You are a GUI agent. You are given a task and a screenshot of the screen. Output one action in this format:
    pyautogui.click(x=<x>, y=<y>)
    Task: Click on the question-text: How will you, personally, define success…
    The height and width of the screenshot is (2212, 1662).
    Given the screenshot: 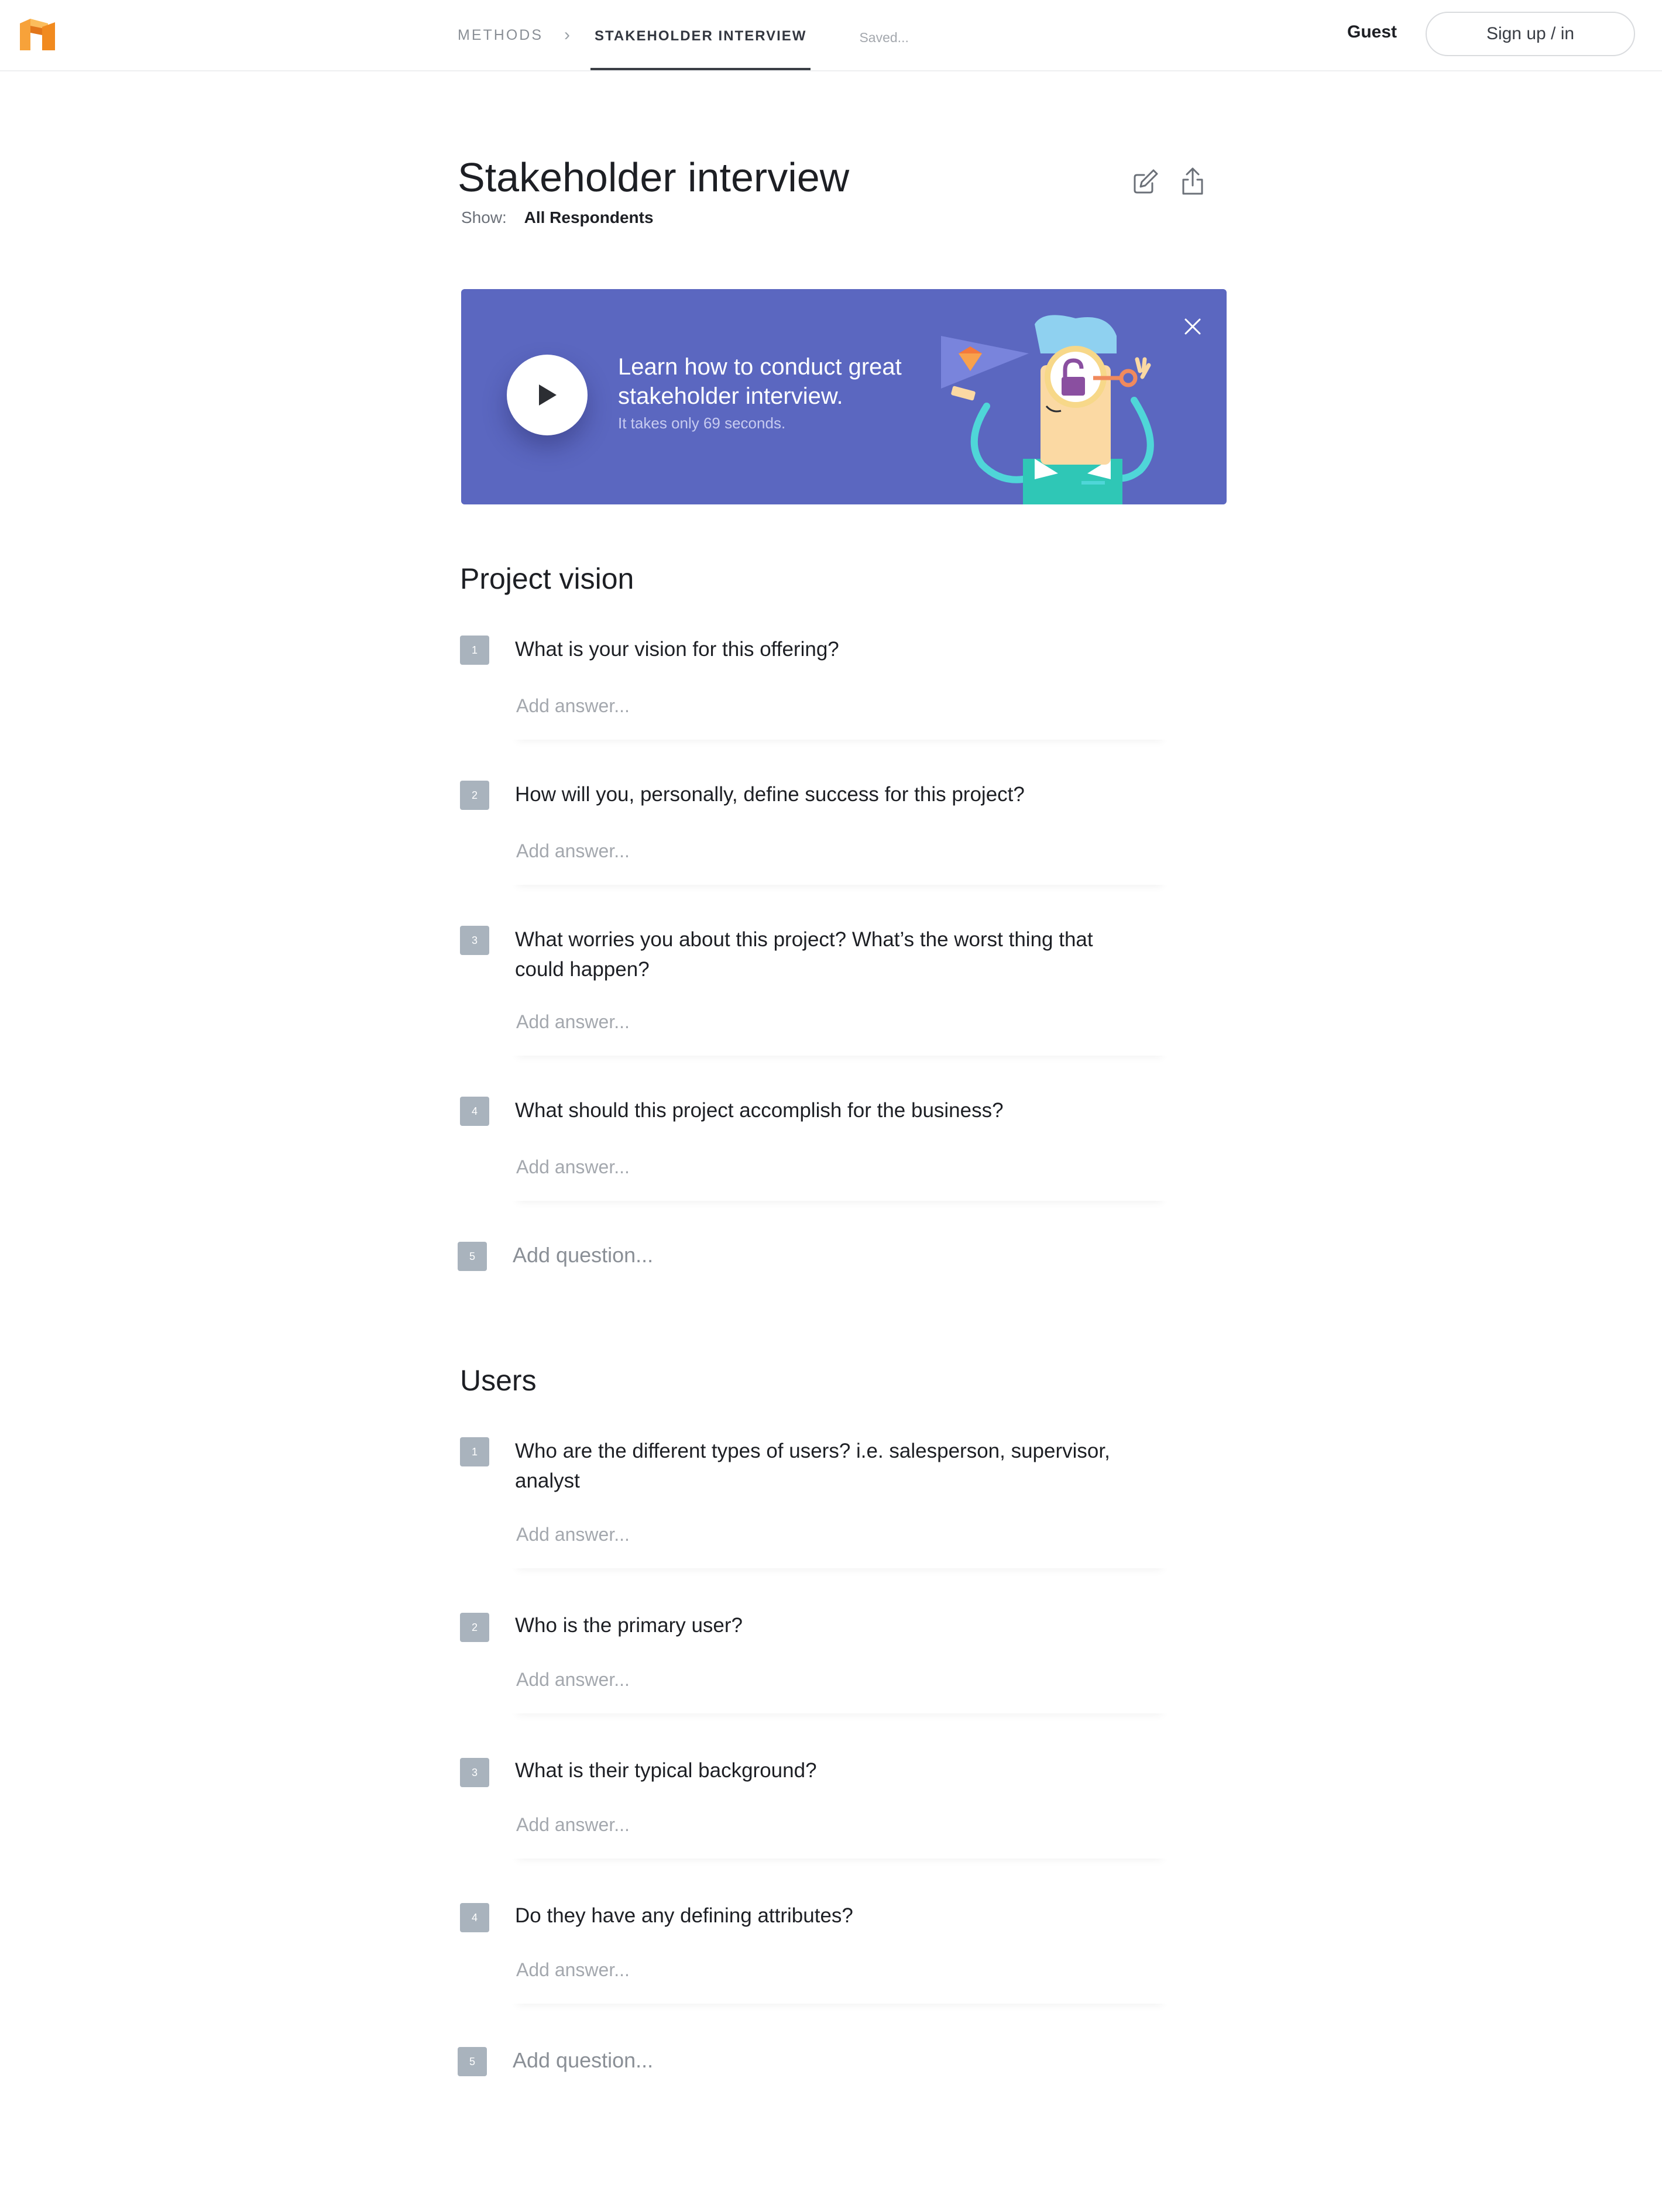 What is the action you would take?
    pyautogui.click(x=840, y=794)
    